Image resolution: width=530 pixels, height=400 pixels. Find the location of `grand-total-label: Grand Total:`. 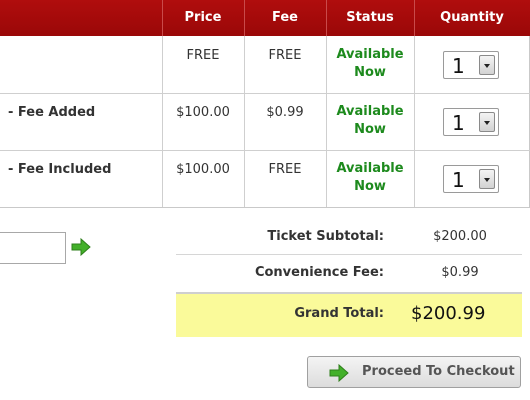

grand-total-label: Grand Total: is located at coordinates (339, 313).